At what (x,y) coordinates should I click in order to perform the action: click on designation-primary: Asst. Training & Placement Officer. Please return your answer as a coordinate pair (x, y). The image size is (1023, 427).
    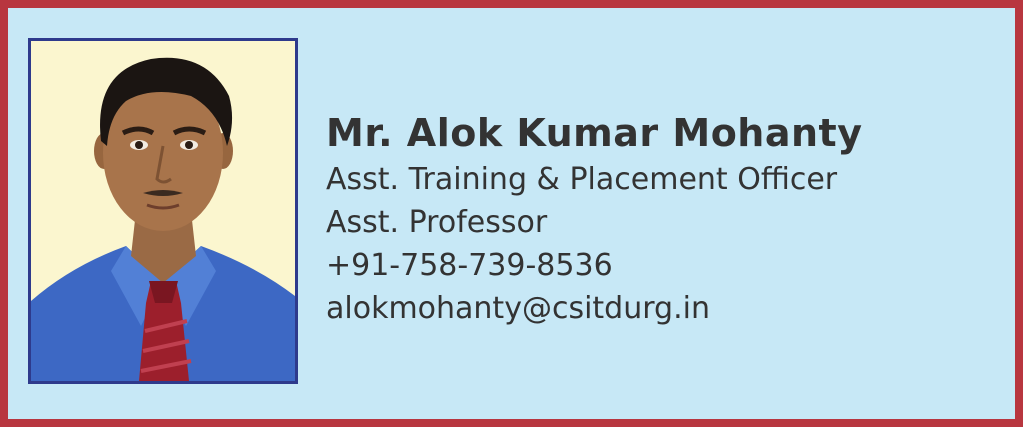
    Looking at the image, I should click on (582, 179).